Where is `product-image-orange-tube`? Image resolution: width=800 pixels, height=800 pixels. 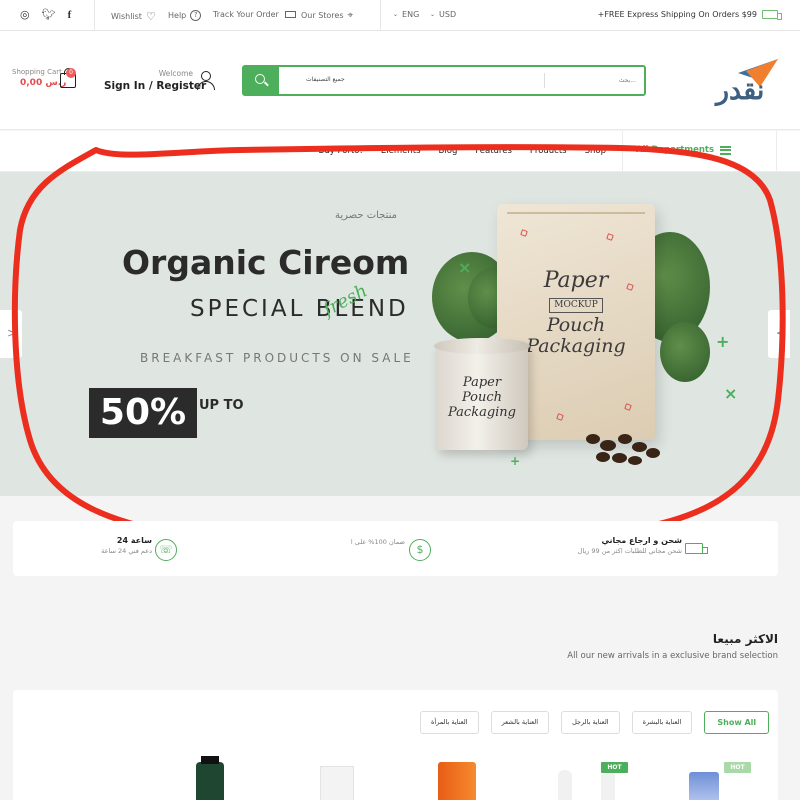
product-image-orange-tube is located at coordinates (457, 781).